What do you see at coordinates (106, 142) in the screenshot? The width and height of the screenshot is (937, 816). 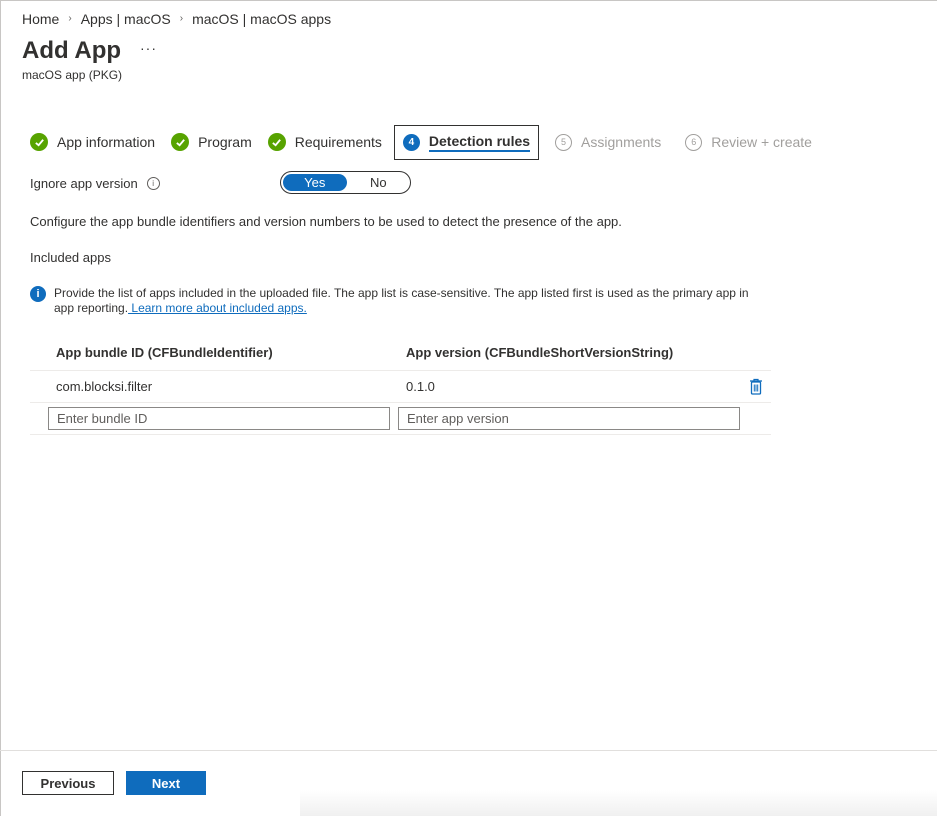 I see `step-label: App information` at bounding box center [106, 142].